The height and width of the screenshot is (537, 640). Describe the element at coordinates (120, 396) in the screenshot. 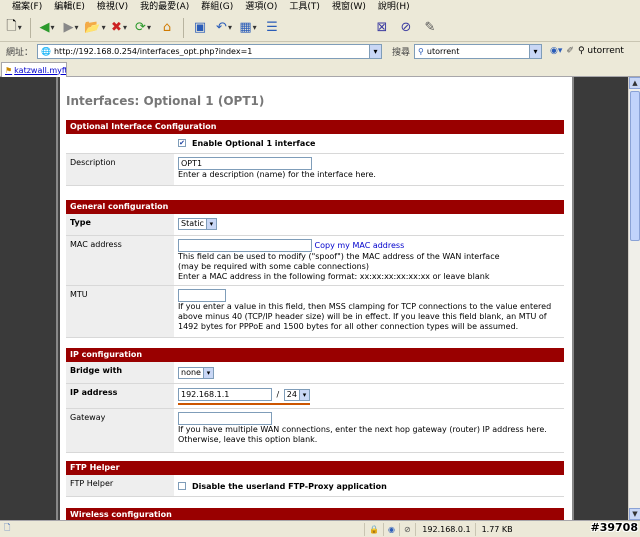

I see `ip-address-label: IP address` at that location.